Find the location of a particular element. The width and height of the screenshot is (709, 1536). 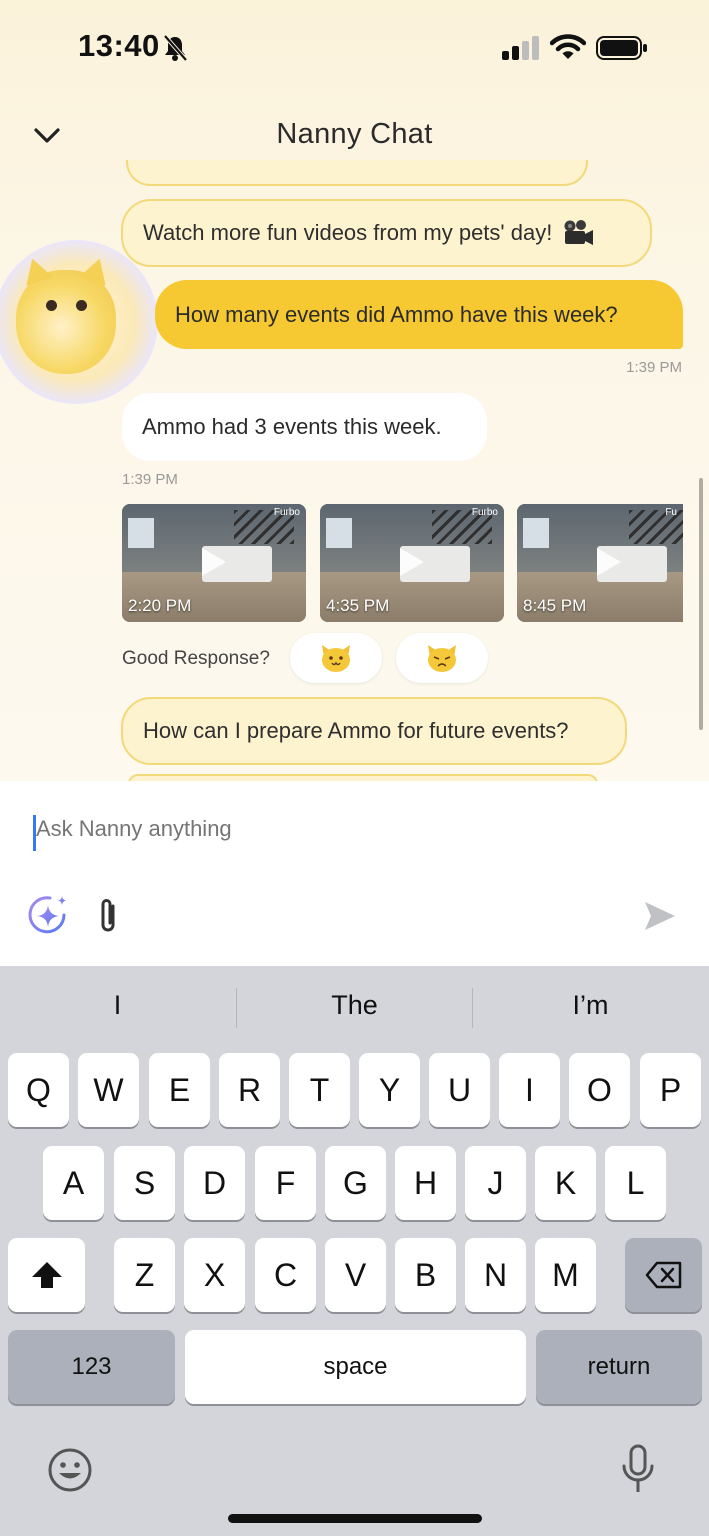

shift-arrow-icon is located at coordinates (46, 1275).